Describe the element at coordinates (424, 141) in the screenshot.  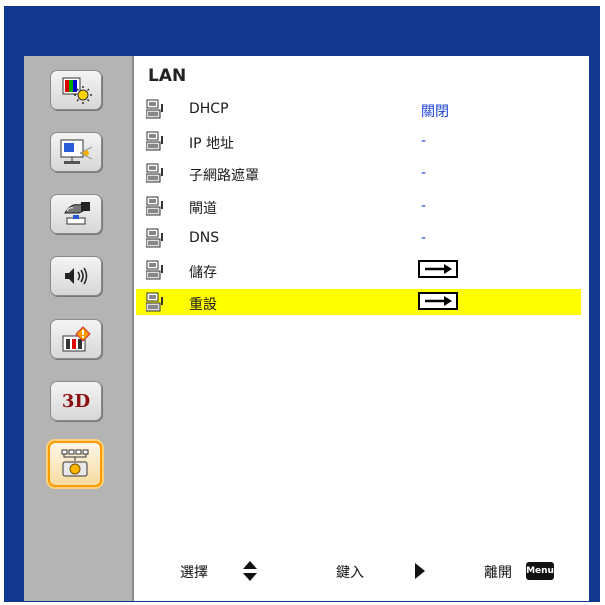
I see `ip-address-value: -` at that location.